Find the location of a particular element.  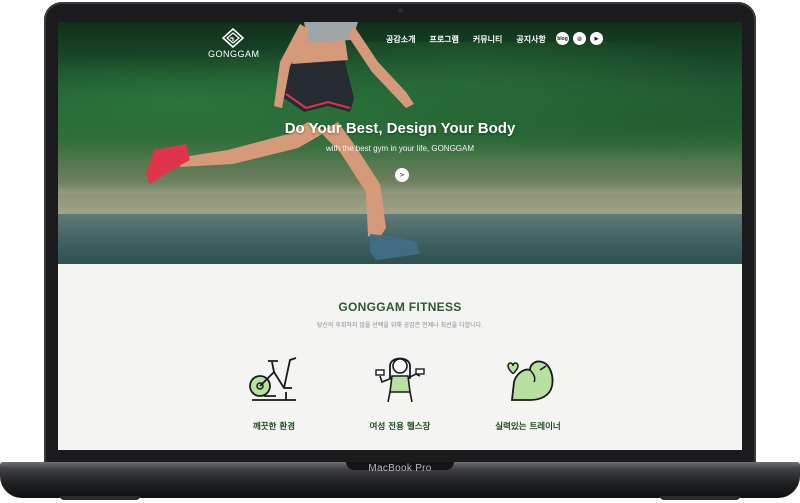

laptop-foot-left is located at coordinates (100, 498).